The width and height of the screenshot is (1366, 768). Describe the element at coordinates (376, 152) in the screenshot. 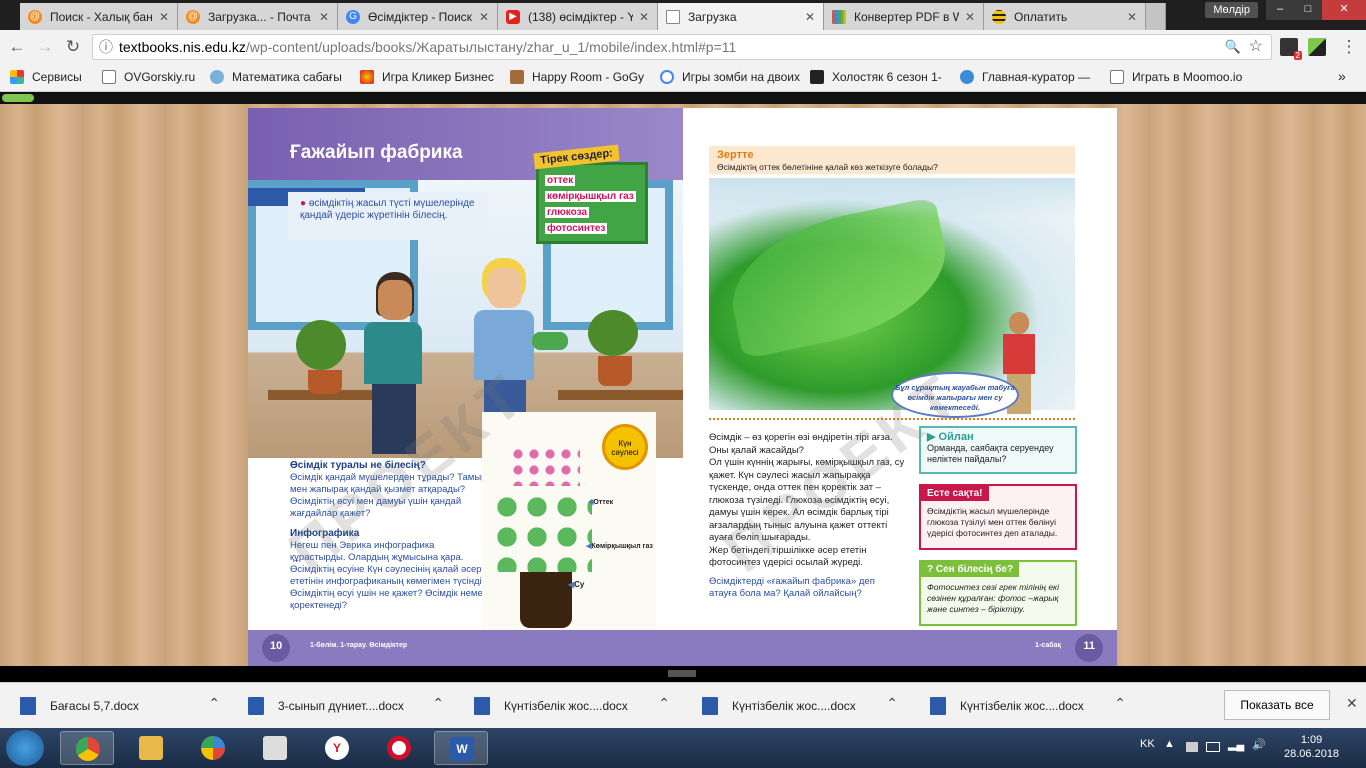

I see `page-title: Ғажайып фабрика` at that location.